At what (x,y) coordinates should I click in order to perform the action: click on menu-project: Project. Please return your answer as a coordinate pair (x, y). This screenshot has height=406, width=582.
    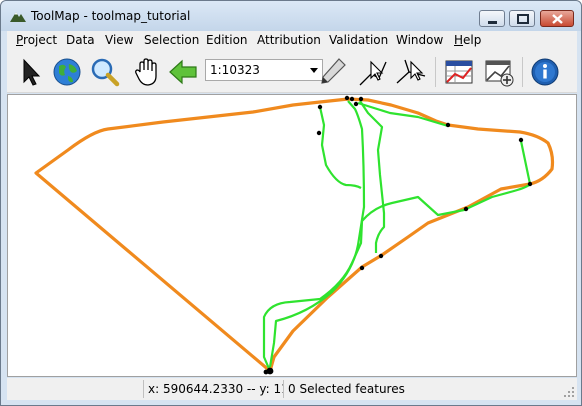
    Looking at the image, I should click on (36, 40).